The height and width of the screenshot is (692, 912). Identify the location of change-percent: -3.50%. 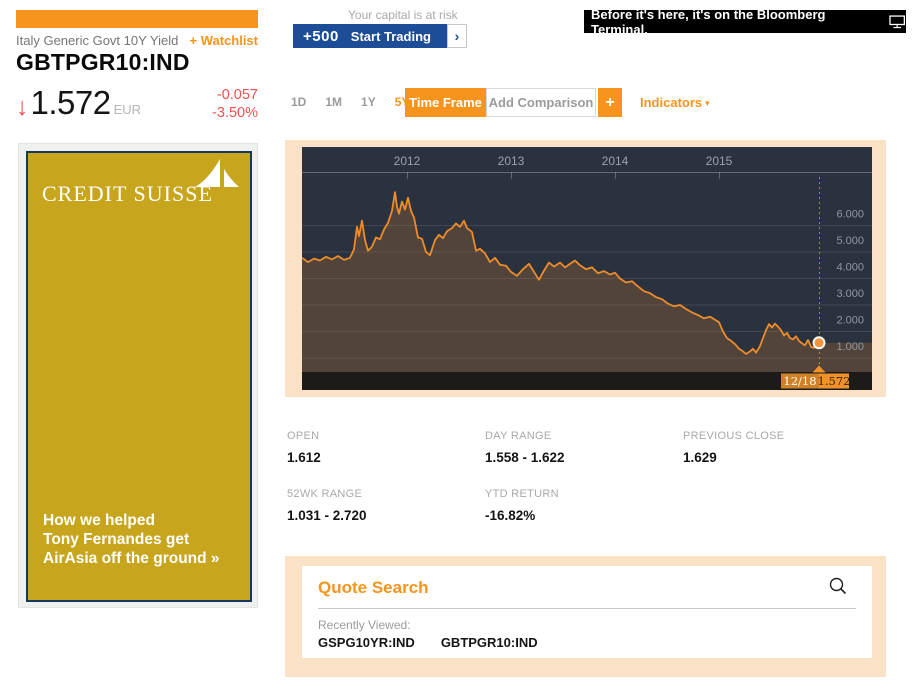
(235, 113).